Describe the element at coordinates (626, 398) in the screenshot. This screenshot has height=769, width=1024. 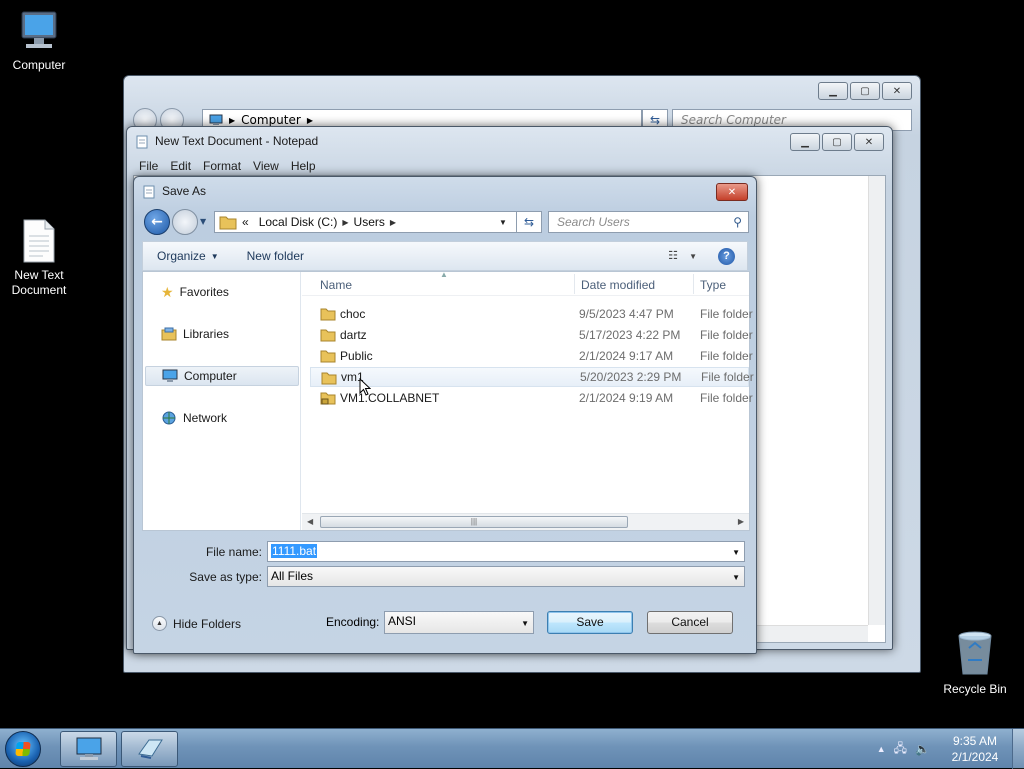
I see `file-date: 2/1/2024 9:19 AM` at that location.